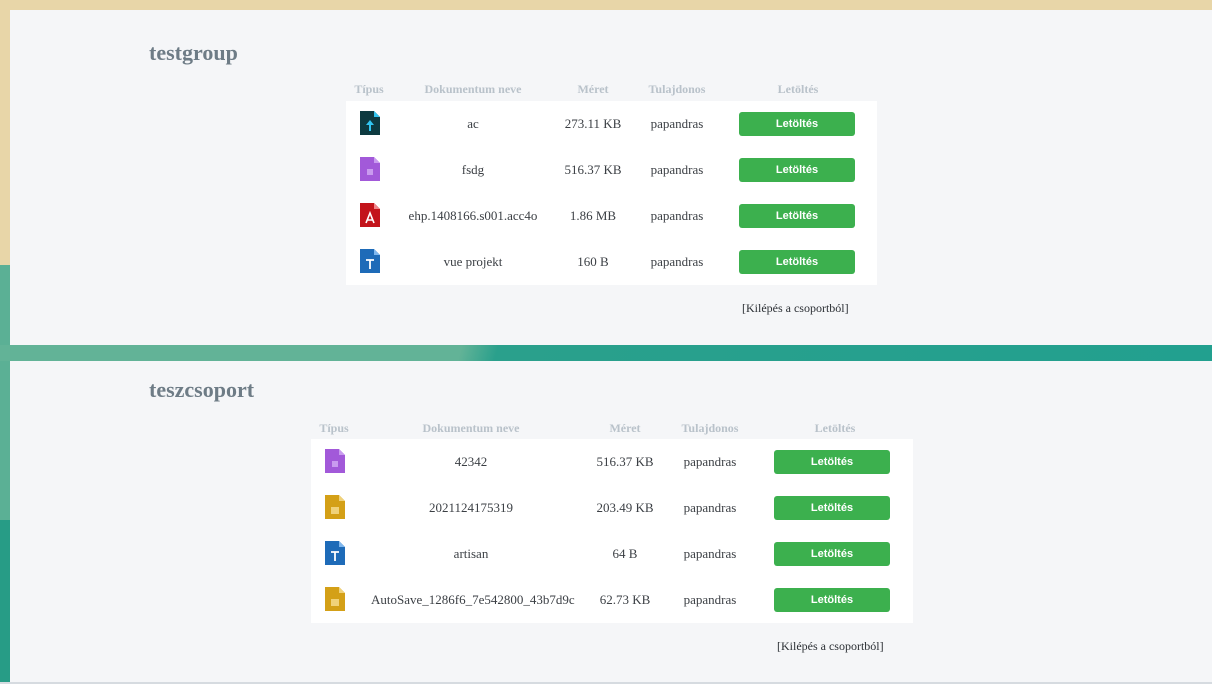  What do you see at coordinates (606, 353) in the screenshot?
I see `background-divider-band` at bounding box center [606, 353].